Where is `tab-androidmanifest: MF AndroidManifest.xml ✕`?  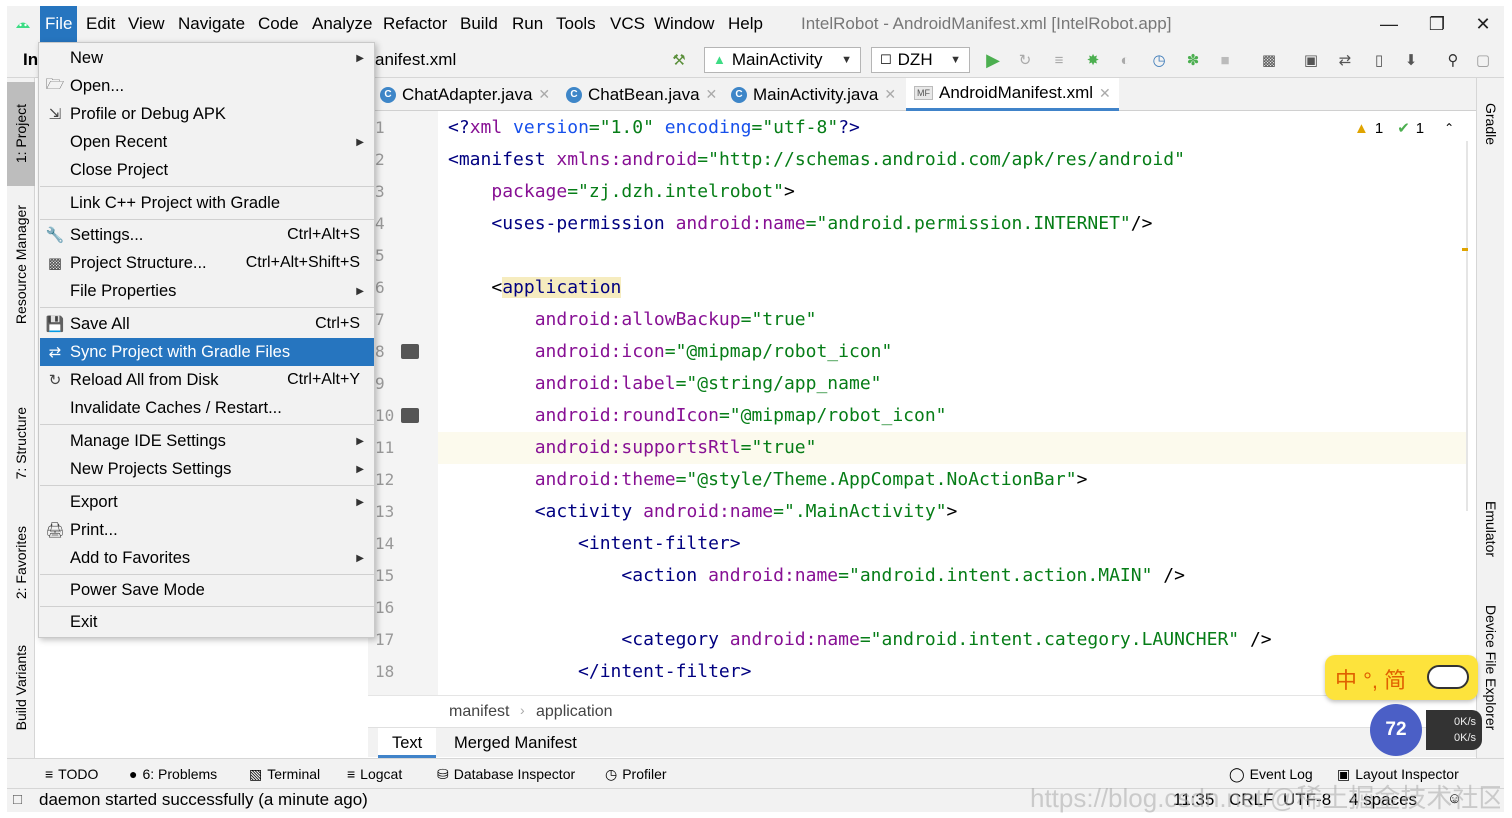 tab-androidmanifest: MF AndroidManifest.xml ✕ is located at coordinates (1012, 94).